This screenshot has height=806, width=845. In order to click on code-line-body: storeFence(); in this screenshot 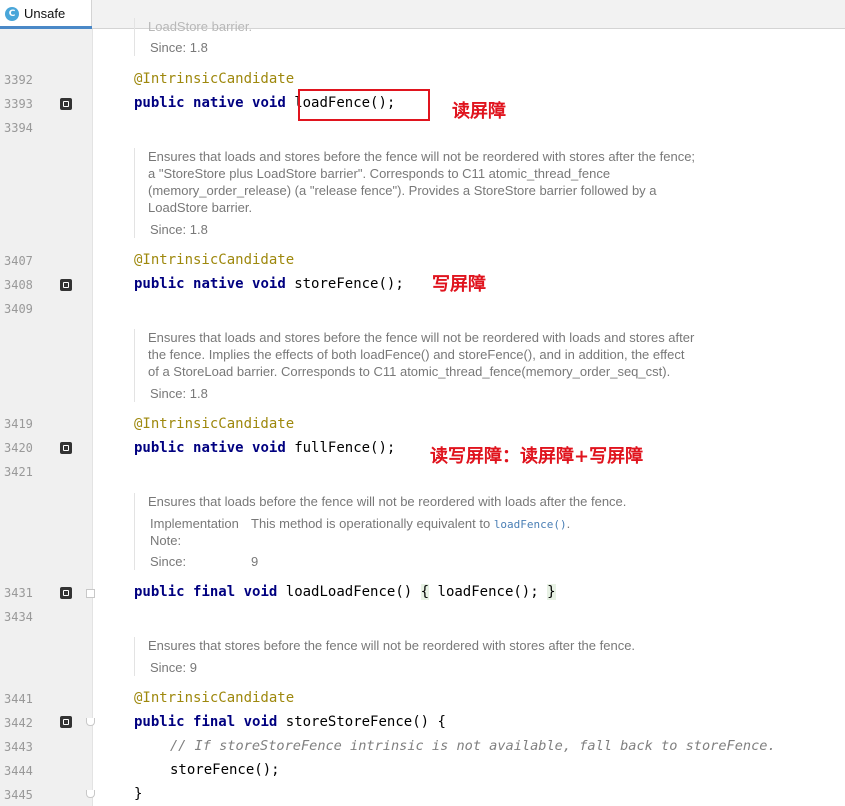, I will do `click(225, 770)`.